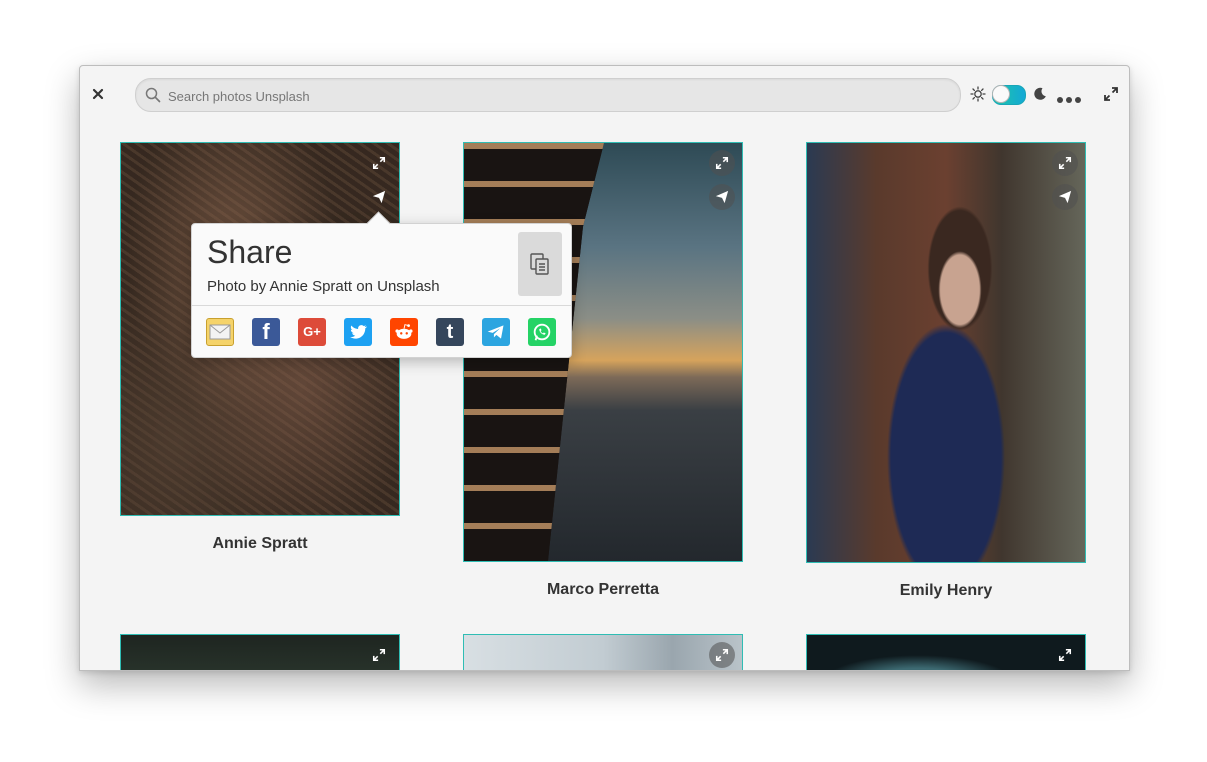 This screenshot has height=762, width=1207. I want to click on copy-link-icon, so click(539, 264).